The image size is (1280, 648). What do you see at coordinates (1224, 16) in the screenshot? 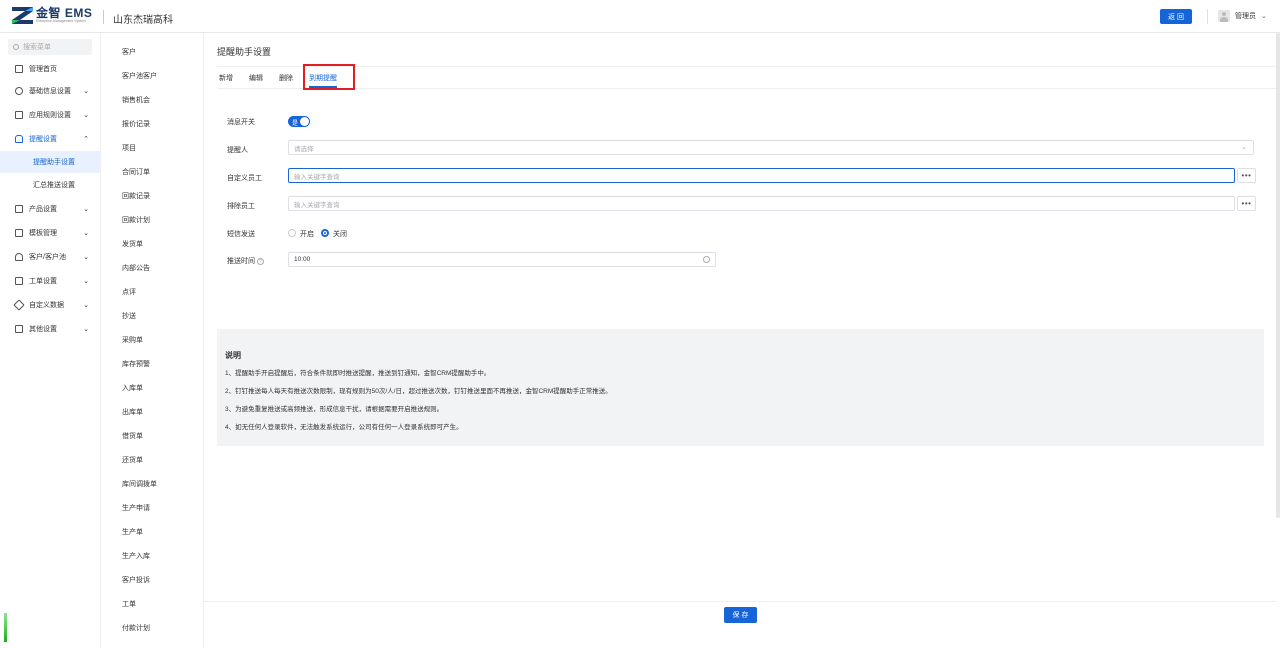
I see `avatar-icon` at bounding box center [1224, 16].